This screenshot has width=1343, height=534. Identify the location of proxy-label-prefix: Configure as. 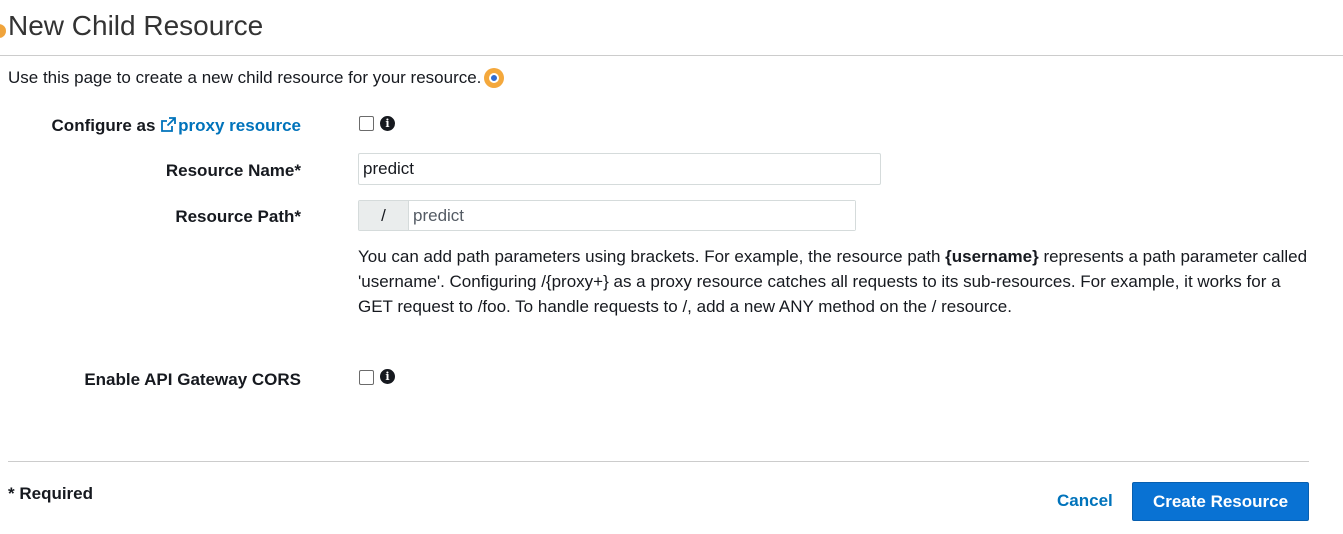
(106, 125).